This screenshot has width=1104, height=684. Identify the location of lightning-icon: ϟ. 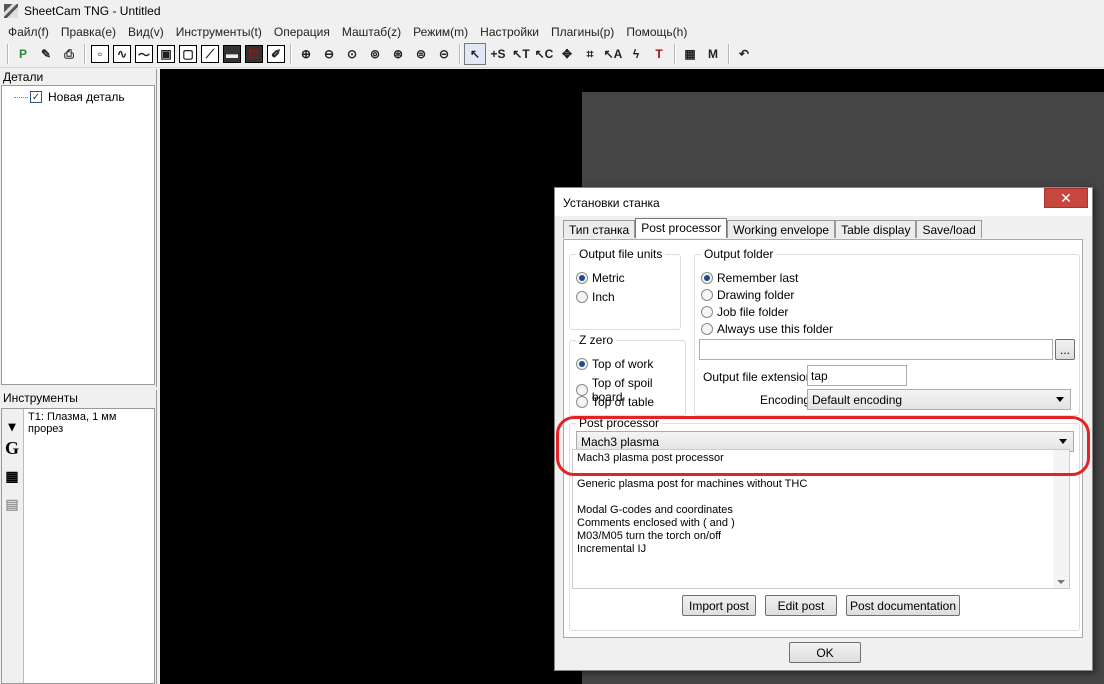
(636, 54).